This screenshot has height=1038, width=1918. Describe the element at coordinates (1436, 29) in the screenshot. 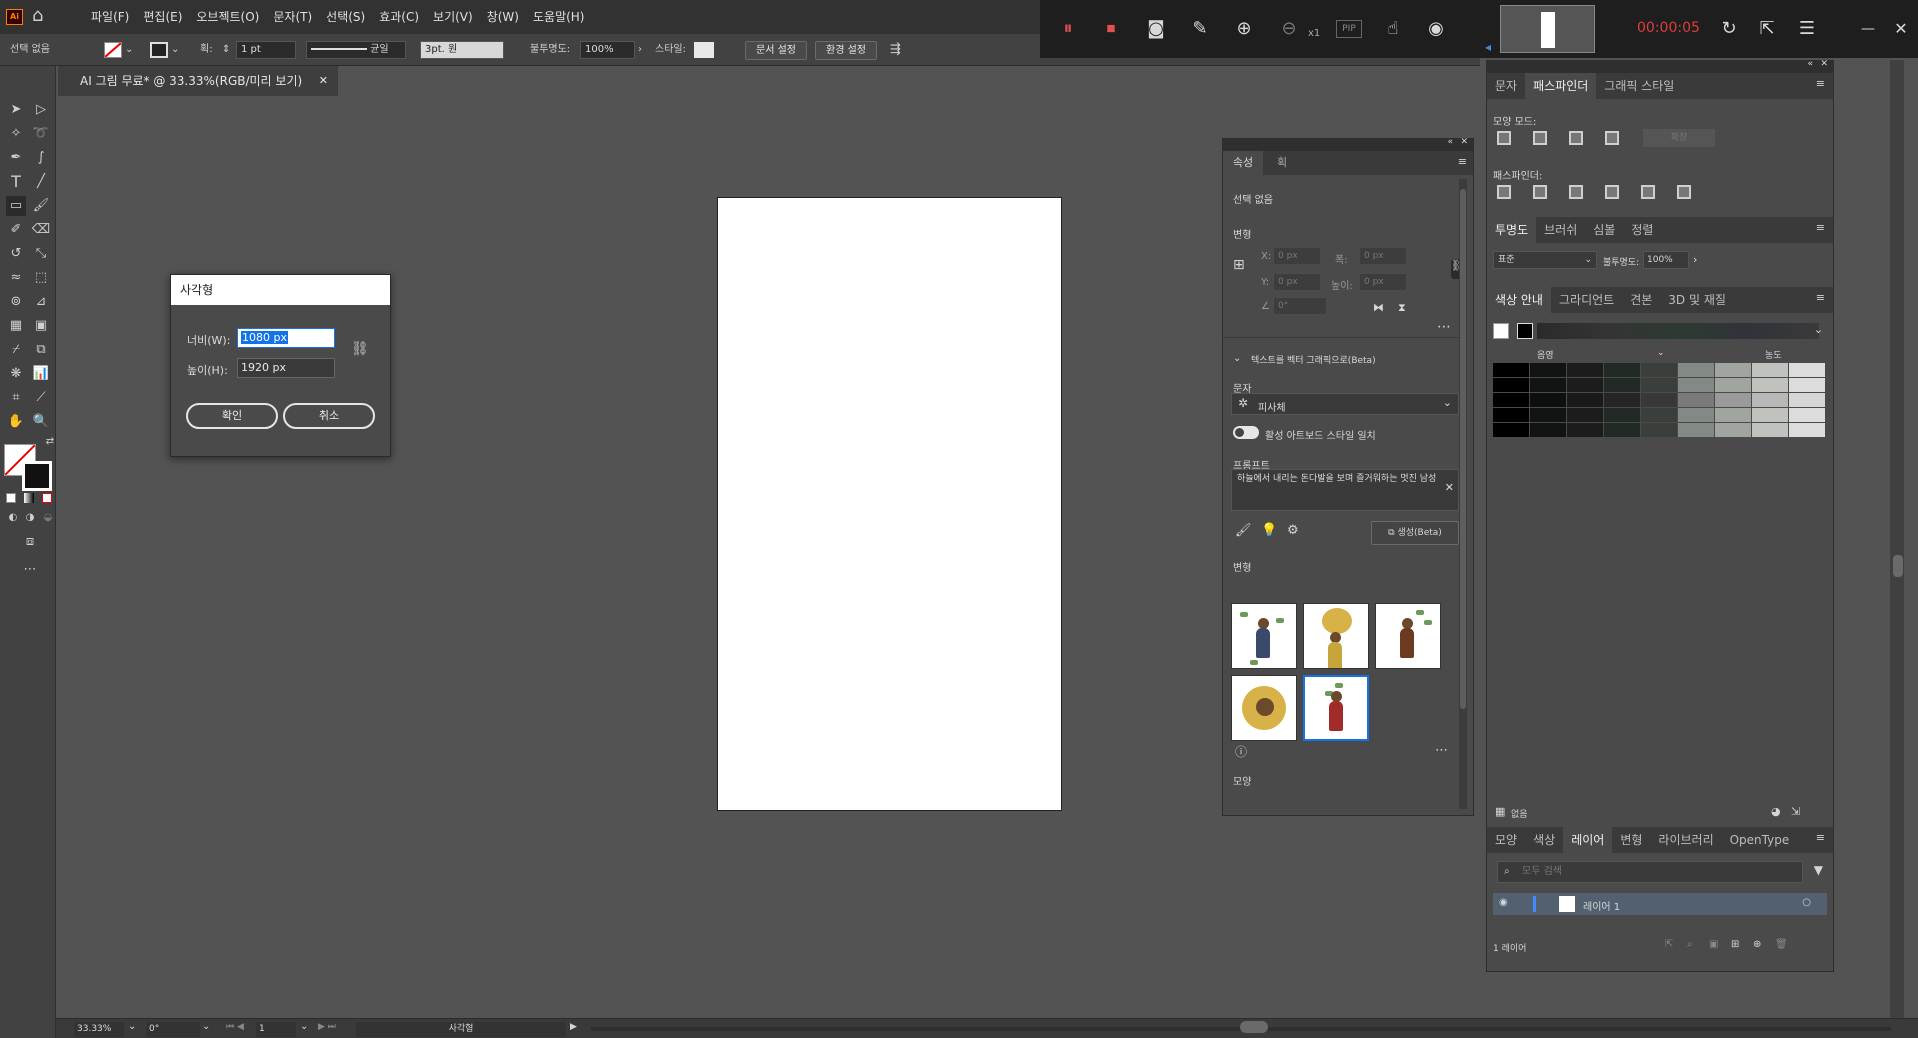

I see `eye-icon: ◉` at that location.